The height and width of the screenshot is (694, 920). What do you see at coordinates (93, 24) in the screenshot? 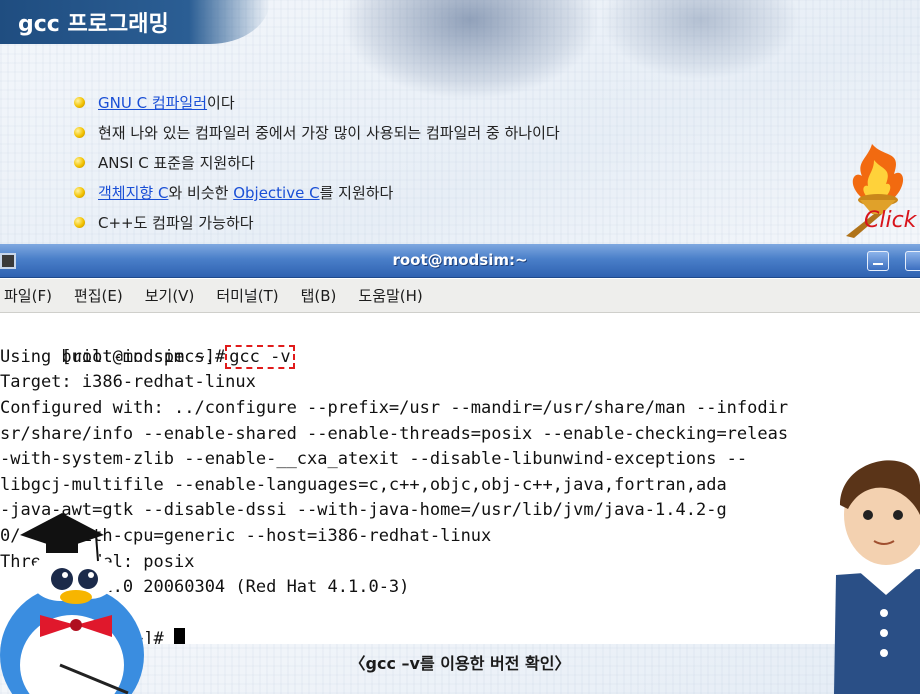
I see `page-title: gcc 프로그래밍` at bounding box center [93, 24].